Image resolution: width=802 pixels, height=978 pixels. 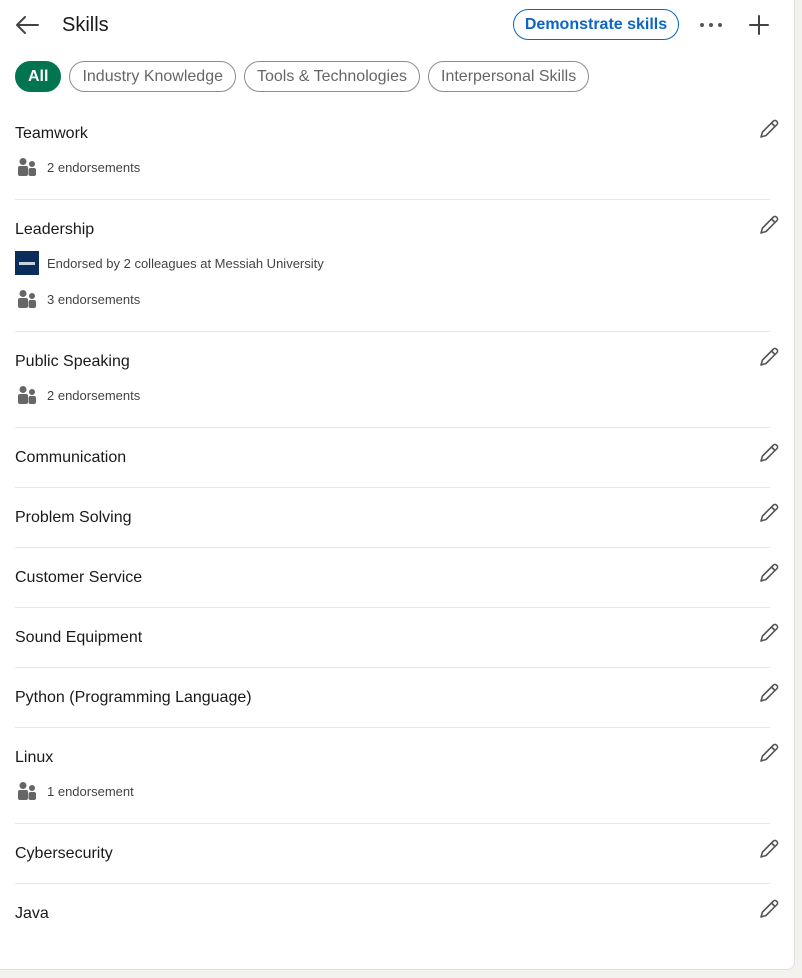 I want to click on messiah-university-logo, so click(x=27, y=263).